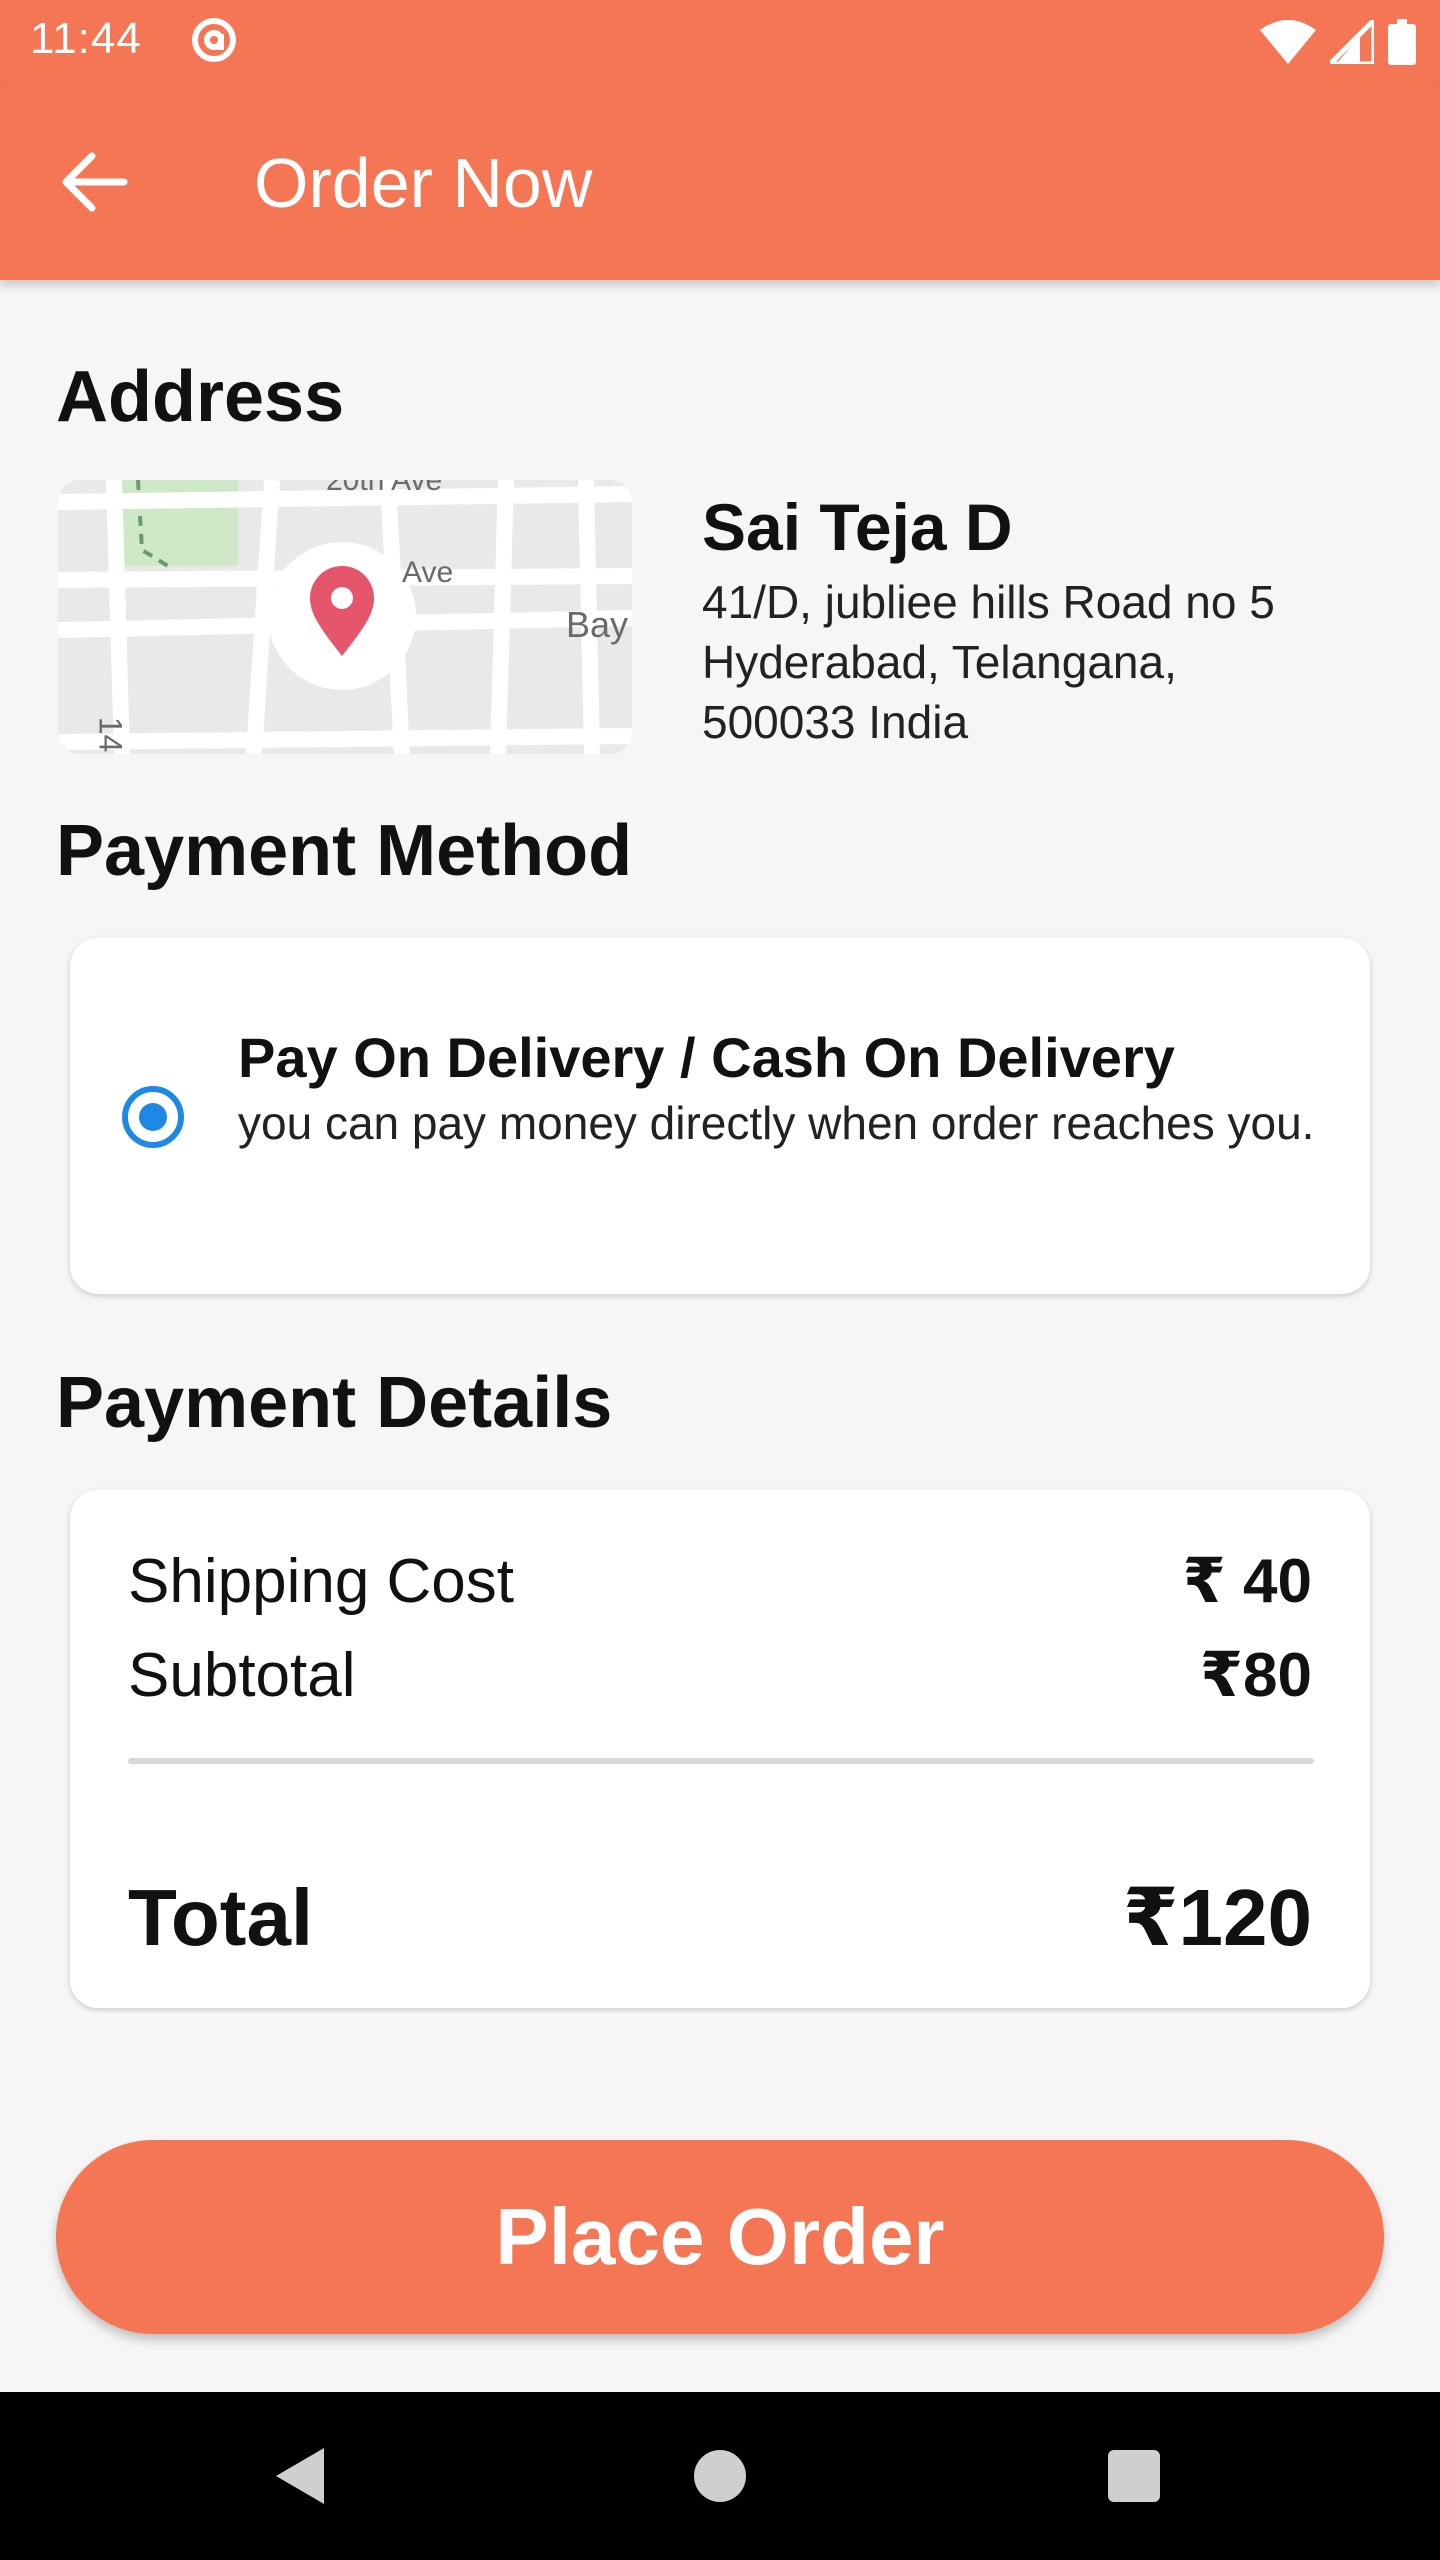 The height and width of the screenshot is (2560, 1440). Describe the element at coordinates (835, 722) in the screenshot. I see `address-line-3: 500033 India` at that location.